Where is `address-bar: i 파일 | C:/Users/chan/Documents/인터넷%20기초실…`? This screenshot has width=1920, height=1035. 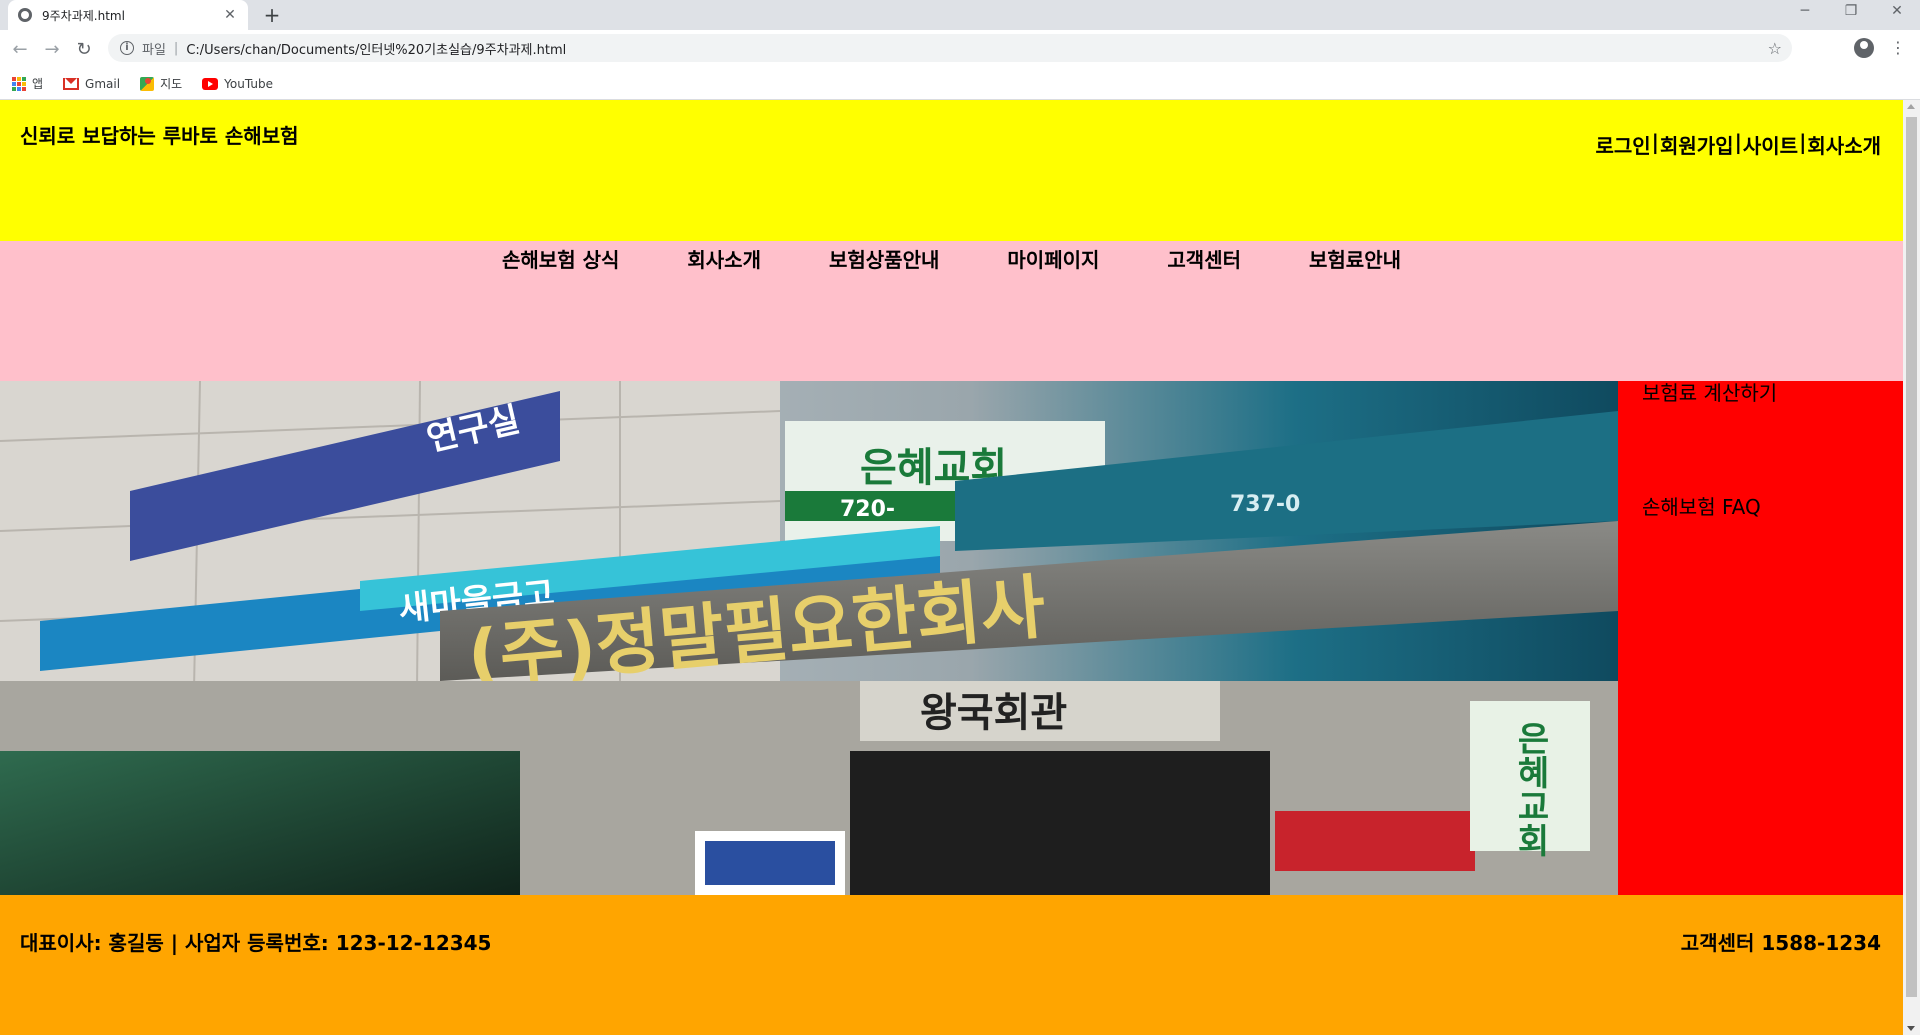
address-bar: i 파일 | C:/Users/chan/Documents/인터넷%20기초실… is located at coordinates (950, 48).